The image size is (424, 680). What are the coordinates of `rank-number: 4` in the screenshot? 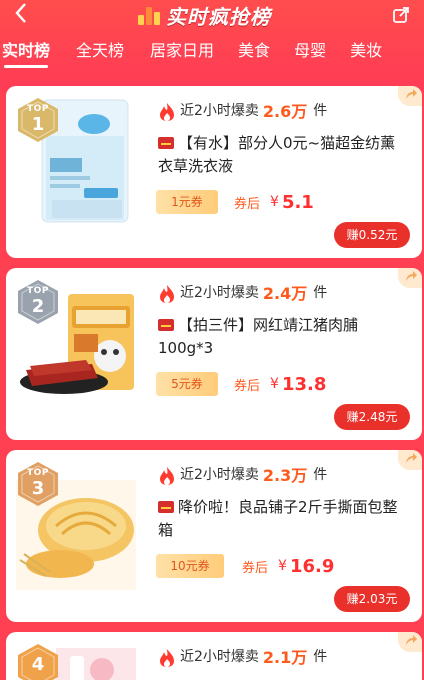 It's located at (38, 664).